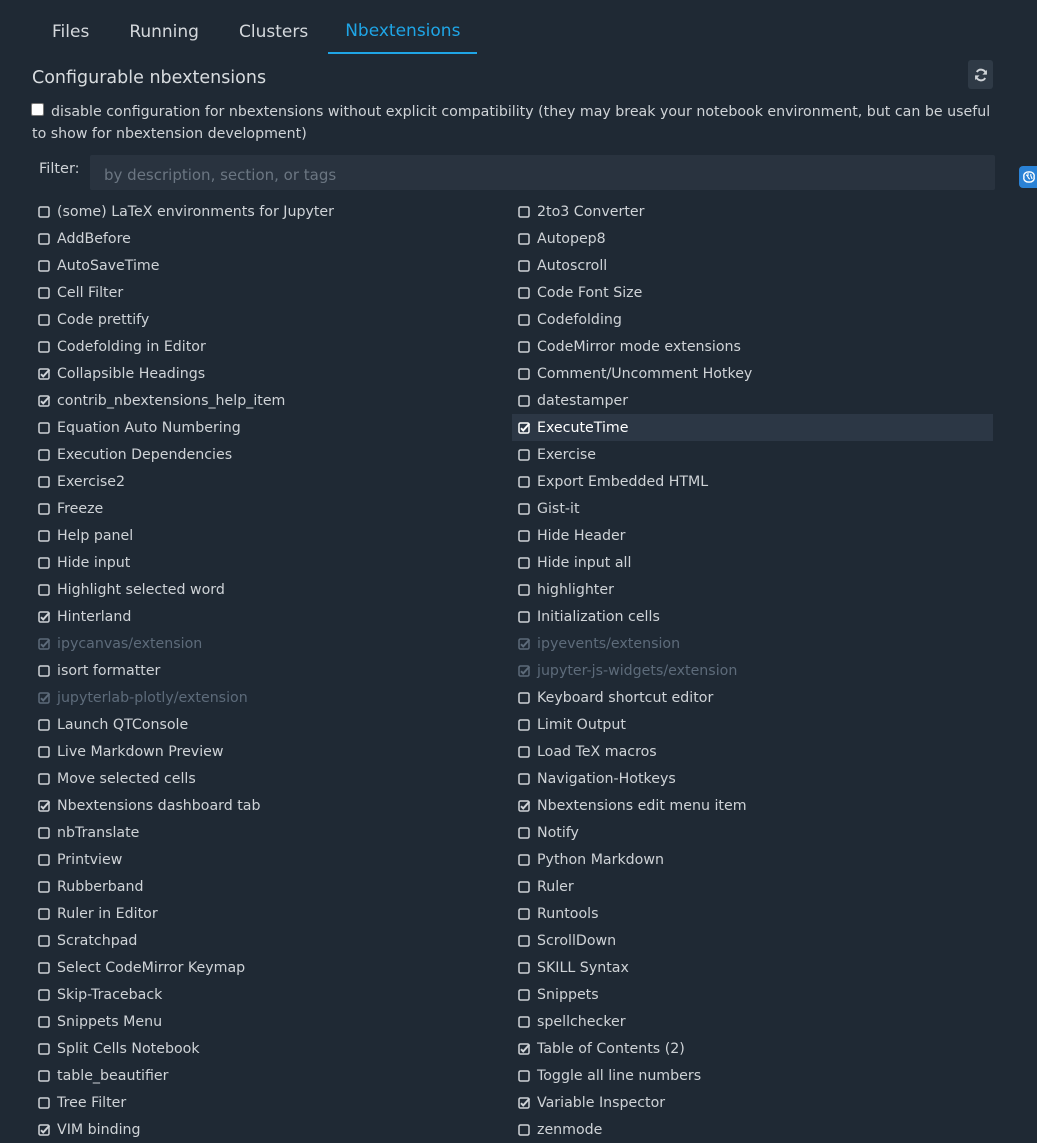  What do you see at coordinates (272, 211) in the screenshot?
I see `extension-item: (some) LaTeX environments for Jupyter` at bounding box center [272, 211].